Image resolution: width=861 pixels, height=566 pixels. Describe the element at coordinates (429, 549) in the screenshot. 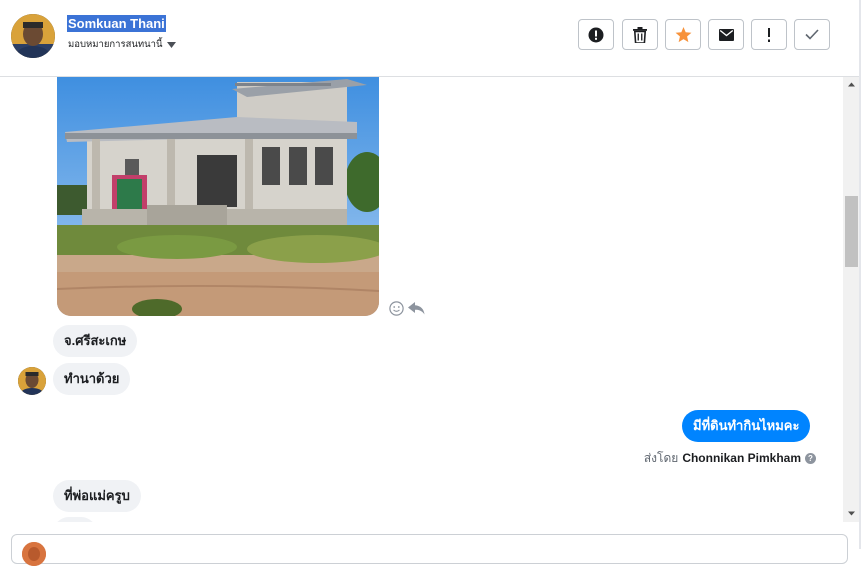

I see `reply-composer` at that location.